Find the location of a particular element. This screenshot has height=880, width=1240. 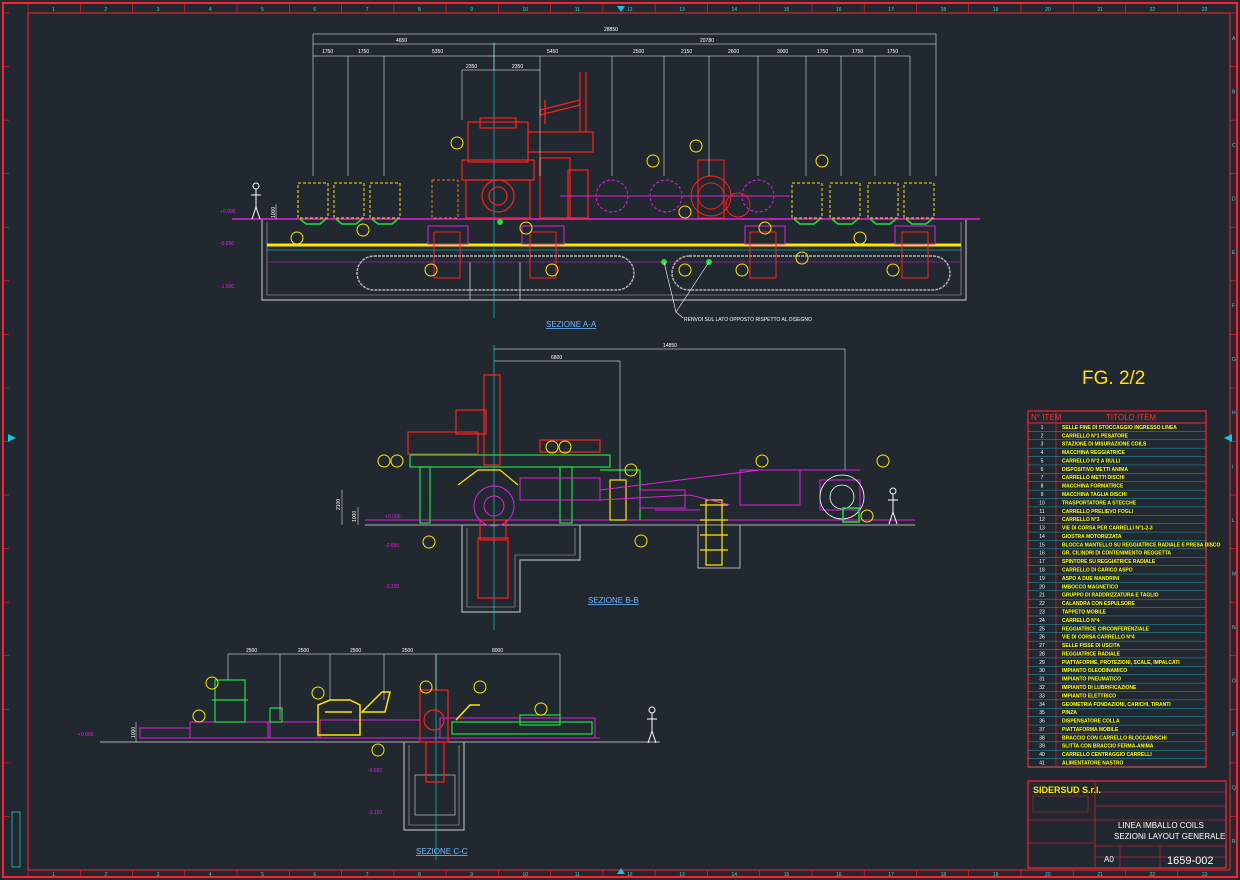

border-number: 14 is located at coordinates (735, 875).